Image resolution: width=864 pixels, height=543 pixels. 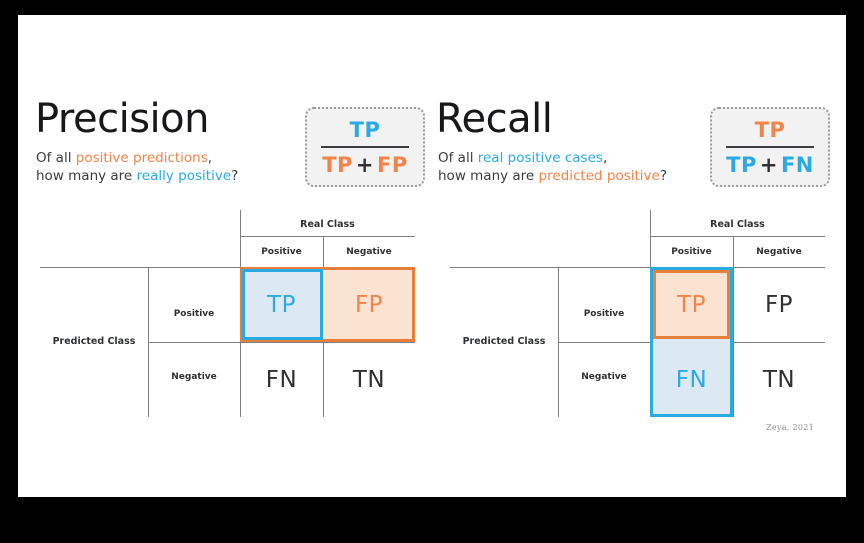 I want to click on recall-formula-box: TP TP + FN, so click(x=770, y=147).